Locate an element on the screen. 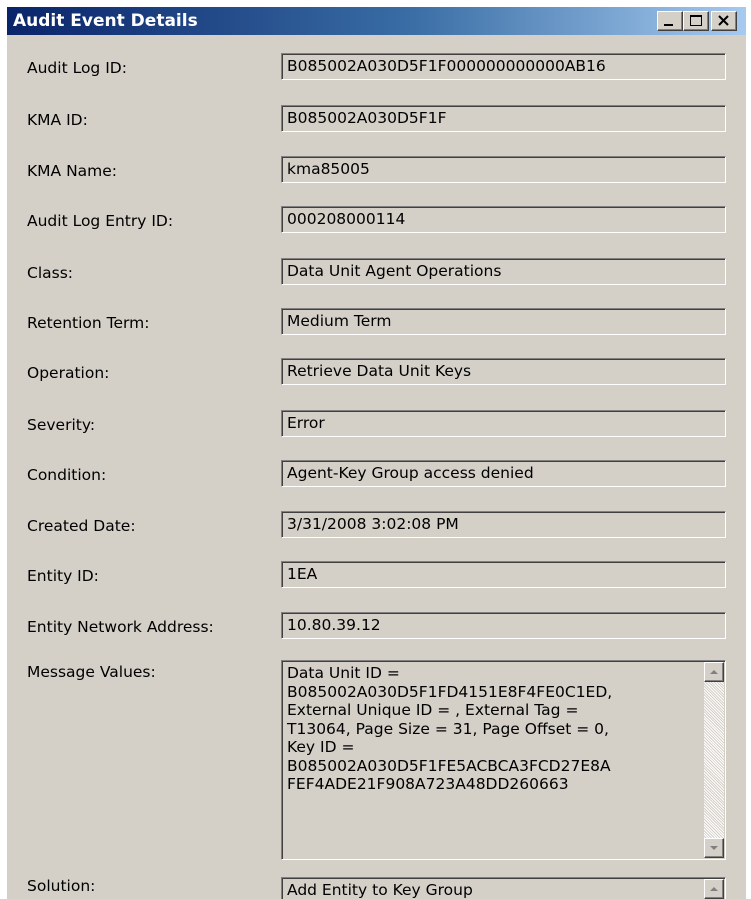 The height and width of the screenshot is (899, 751). scroll-down-button is located at coordinates (714, 848).